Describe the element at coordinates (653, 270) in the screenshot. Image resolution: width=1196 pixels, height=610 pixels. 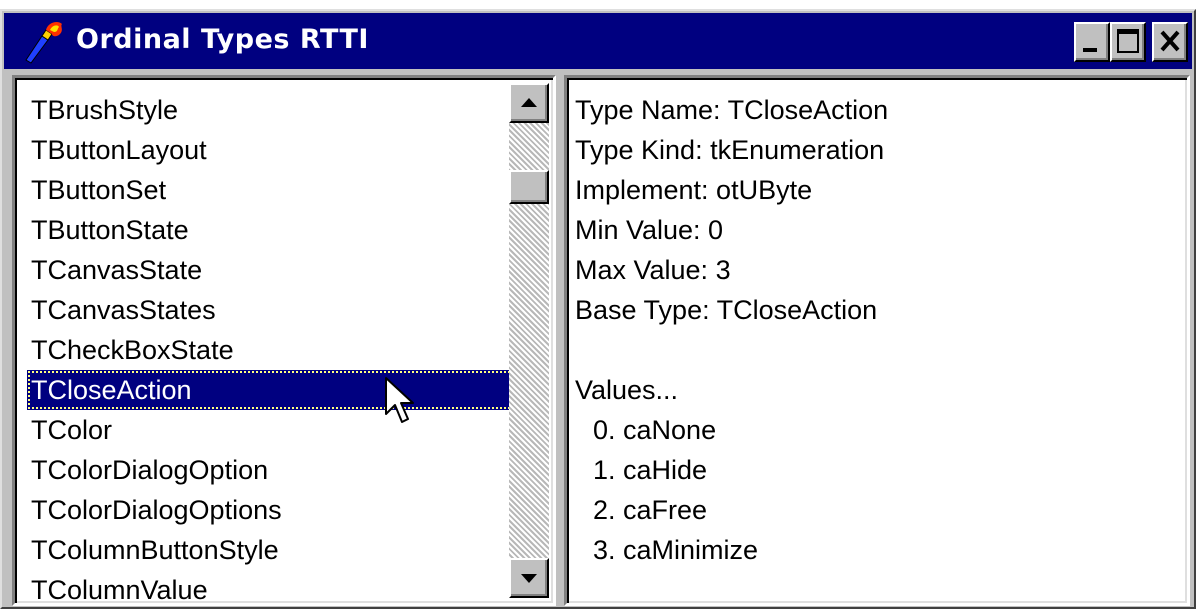
I see `max-value-text: Max Value: 3` at that location.